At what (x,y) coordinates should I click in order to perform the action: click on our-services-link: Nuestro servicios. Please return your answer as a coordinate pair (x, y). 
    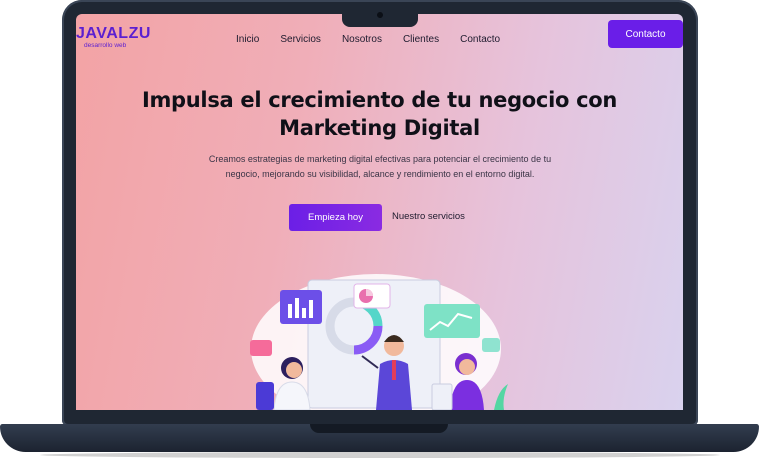
    Looking at the image, I should click on (428, 216).